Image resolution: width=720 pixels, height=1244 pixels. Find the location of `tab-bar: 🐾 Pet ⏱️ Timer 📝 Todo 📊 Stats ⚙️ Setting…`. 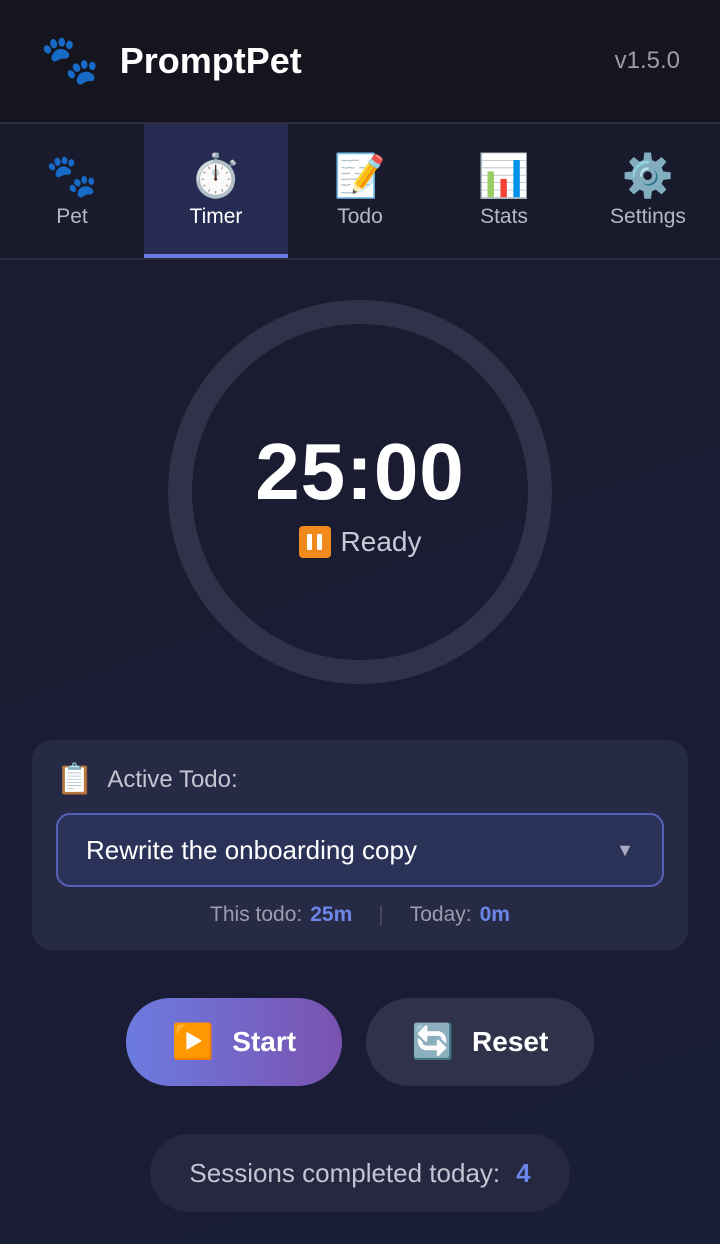

tab-bar: 🐾 Pet ⏱️ Timer 📝 Todo 📊 Stats ⚙️ Setting… is located at coordinates (360, 192).